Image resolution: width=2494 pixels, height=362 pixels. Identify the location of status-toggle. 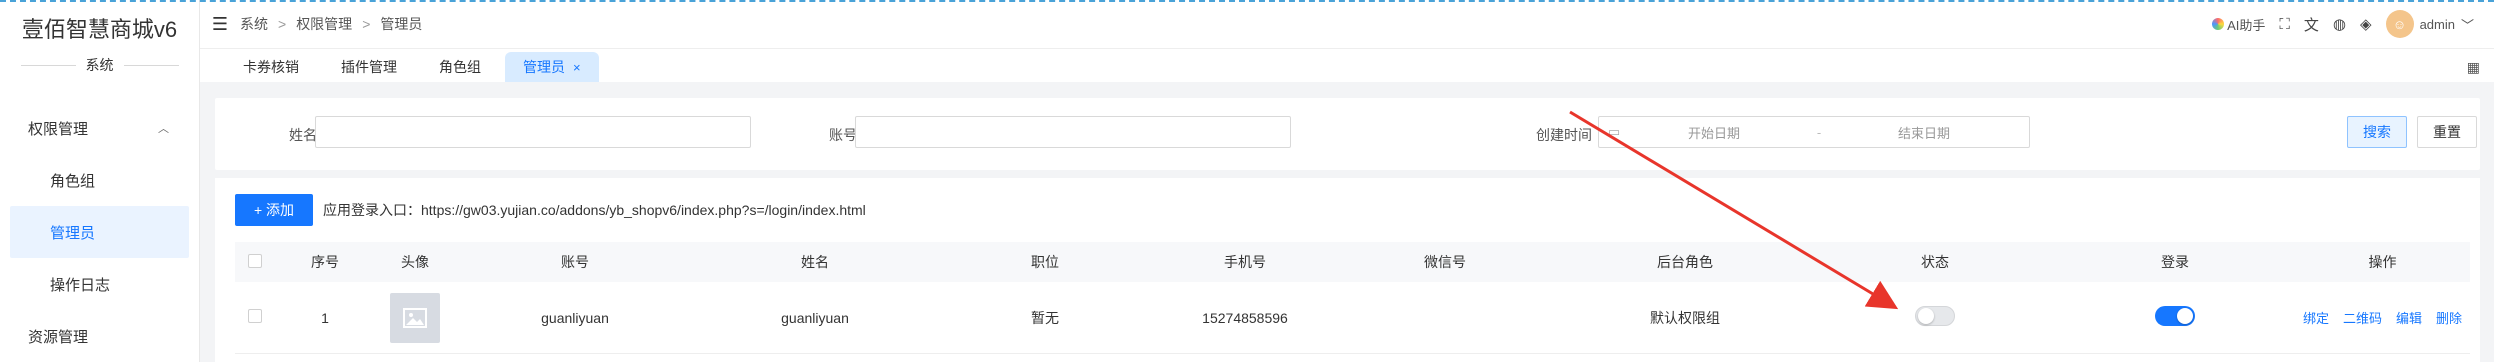
(1935, 316).